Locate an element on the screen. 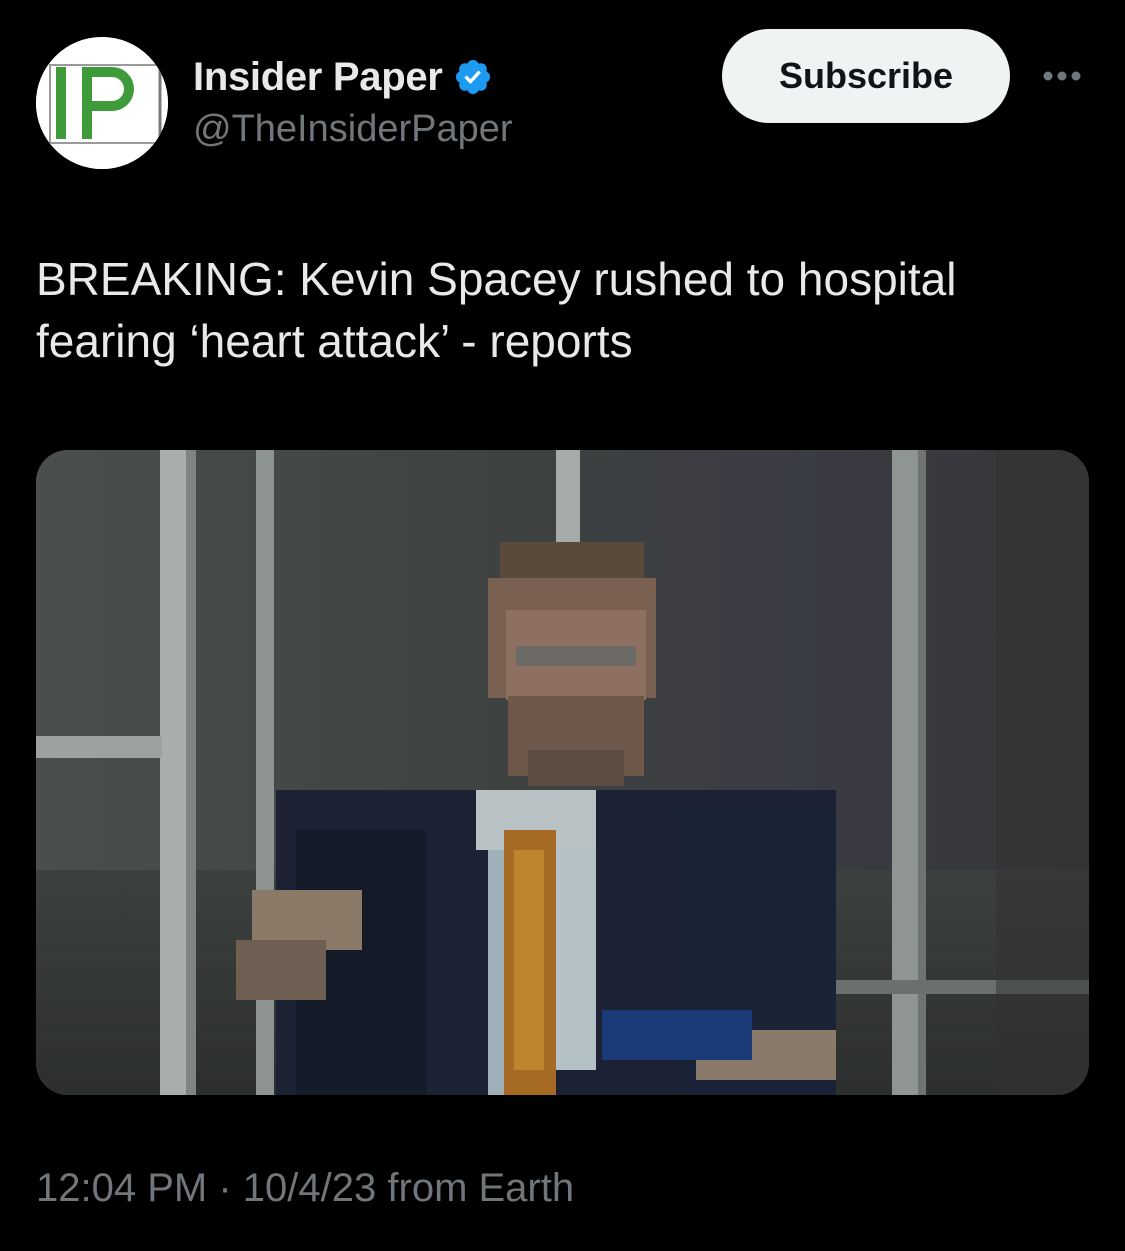 The height and width of the screenshot is (1251, 1125). more-horizontal-icon is located at coordinates (1062, 76).